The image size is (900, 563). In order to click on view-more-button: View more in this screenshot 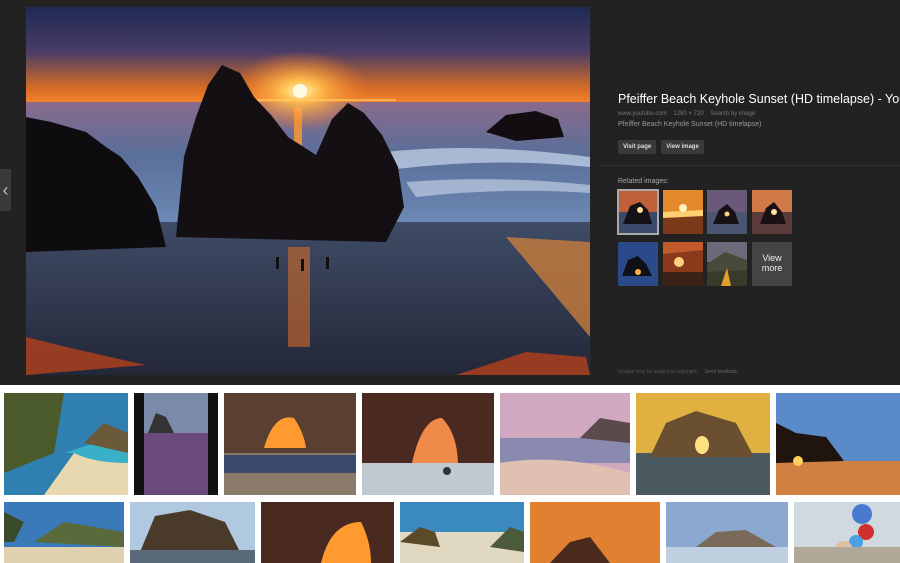, I will do `click(772, 264)`.